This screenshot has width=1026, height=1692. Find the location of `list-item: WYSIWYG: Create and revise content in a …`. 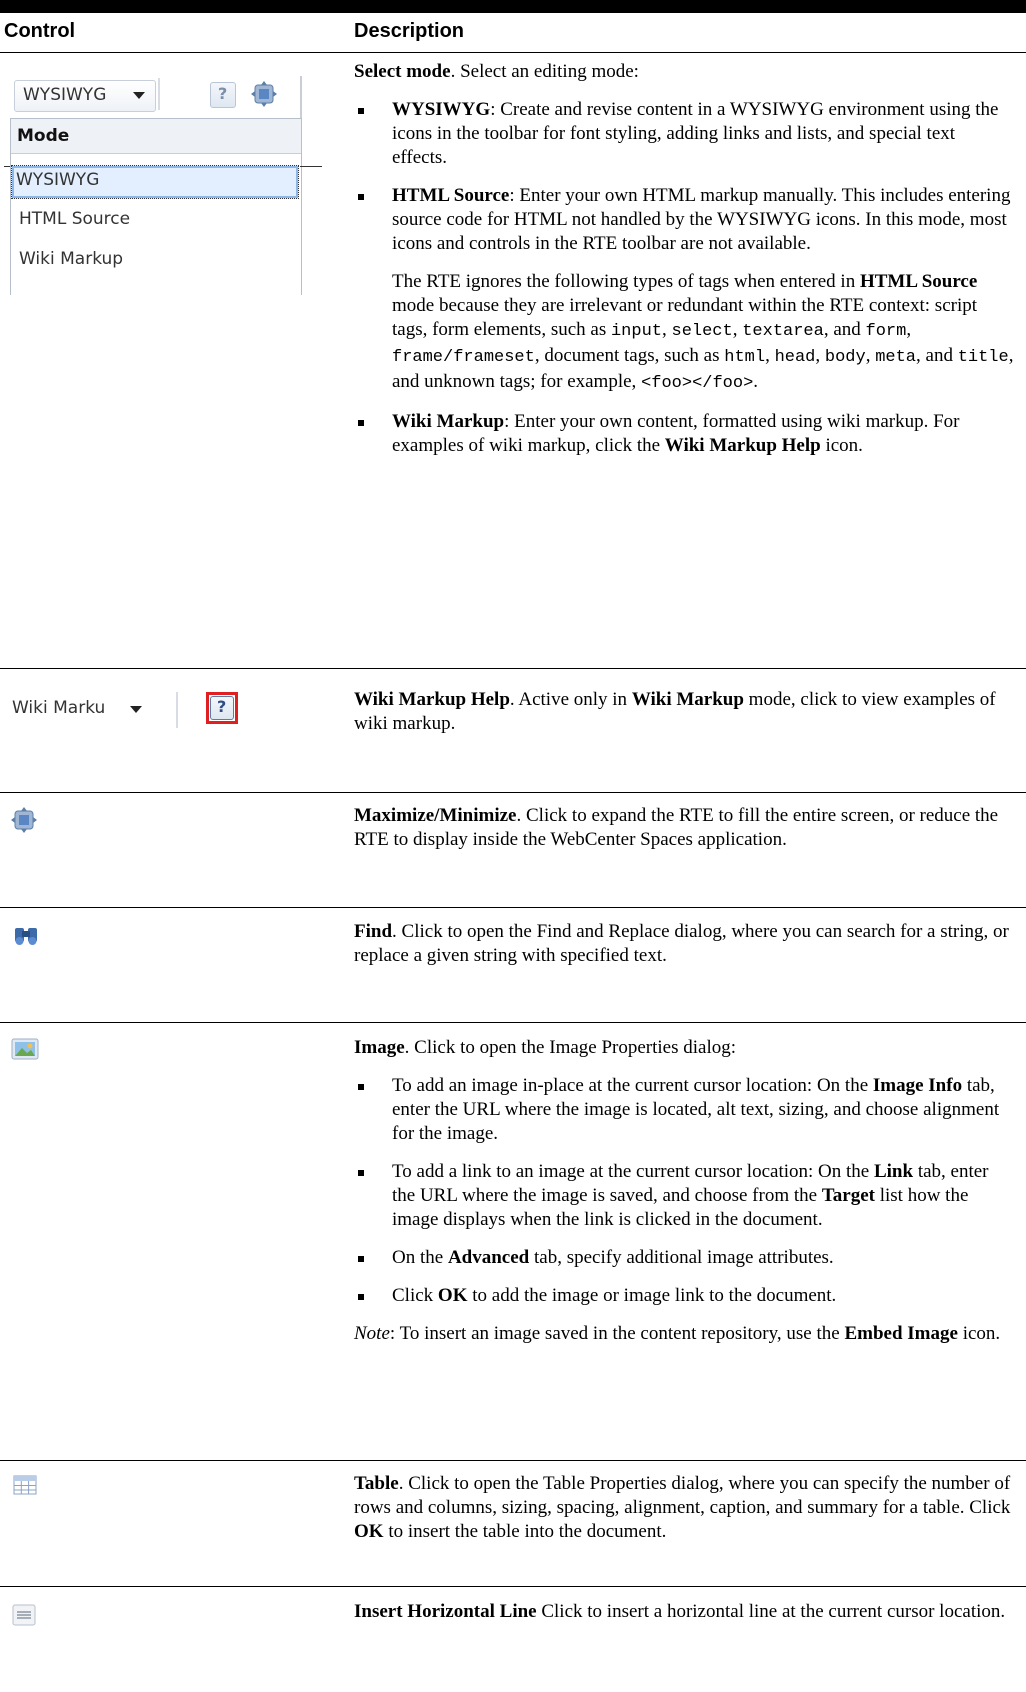

list-item: WYSIWYG: Create and revise content in a … is located at coordinates (684, 134).